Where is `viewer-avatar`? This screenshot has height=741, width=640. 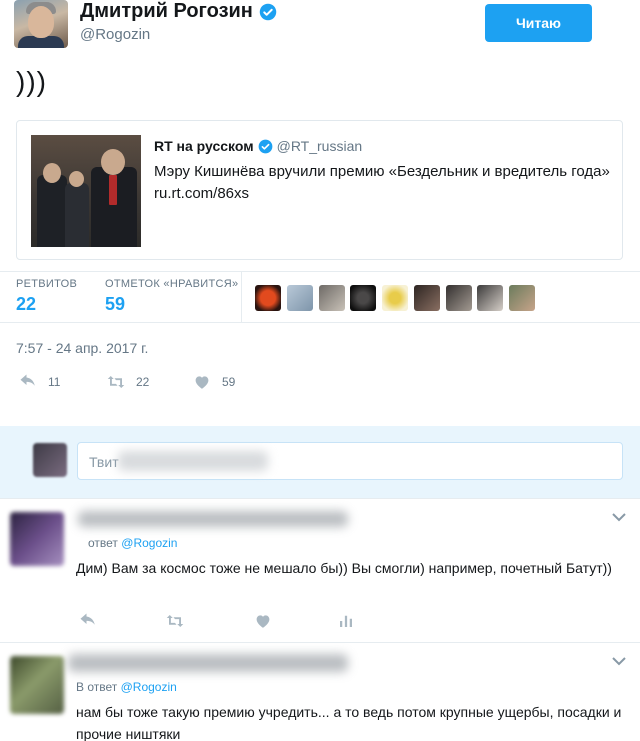 viewer-avatar is located at coordinates (50, 460).